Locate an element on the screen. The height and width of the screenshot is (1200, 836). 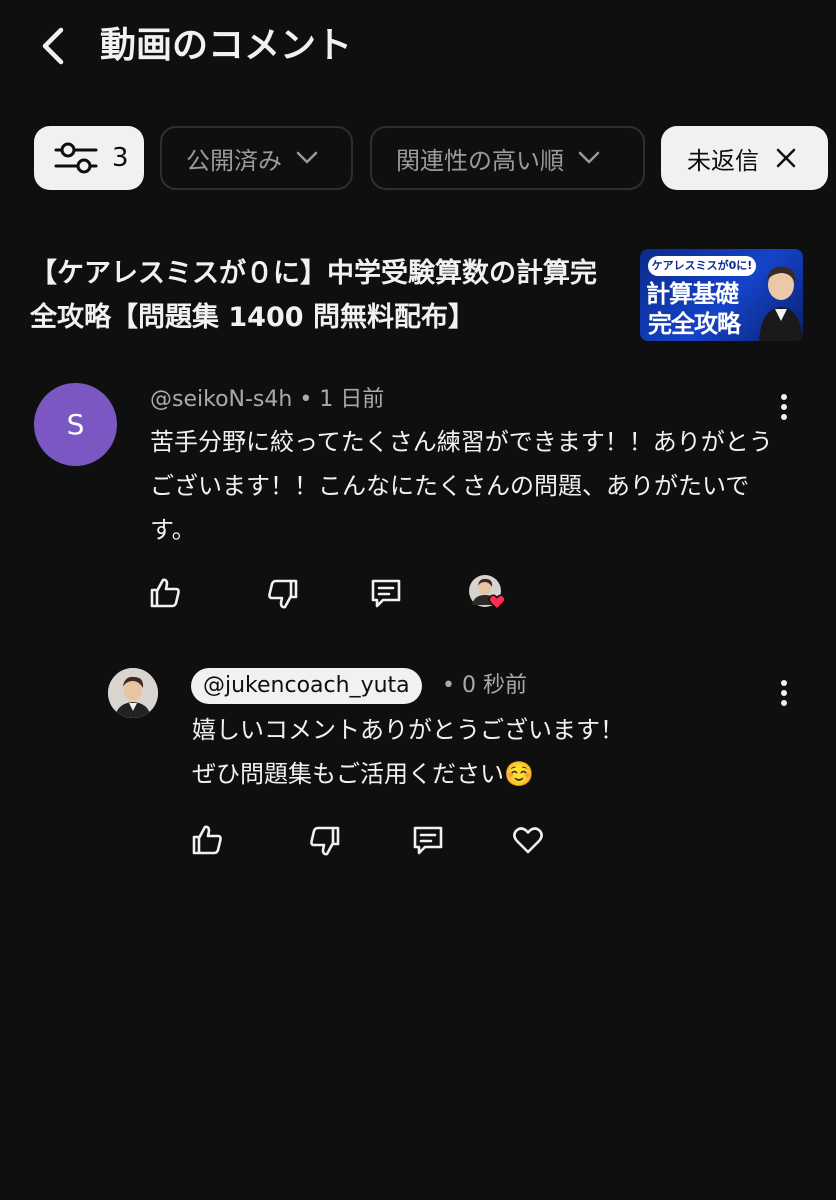
video-title: 【ケアレスミスが０に】中学受験算数の計算完全攻略【問題集 1400 問無料配布】 is located at coordinates (325, 296).